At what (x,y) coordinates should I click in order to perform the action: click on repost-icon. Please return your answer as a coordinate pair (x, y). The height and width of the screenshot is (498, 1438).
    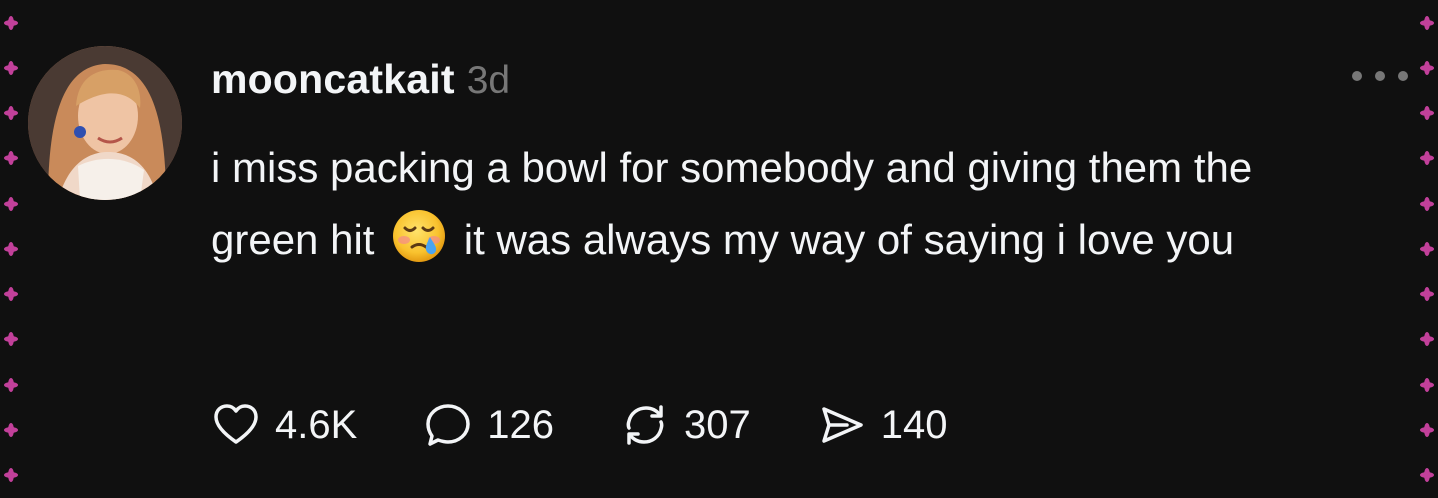
    Looking at the image, I should click on (645, 425).